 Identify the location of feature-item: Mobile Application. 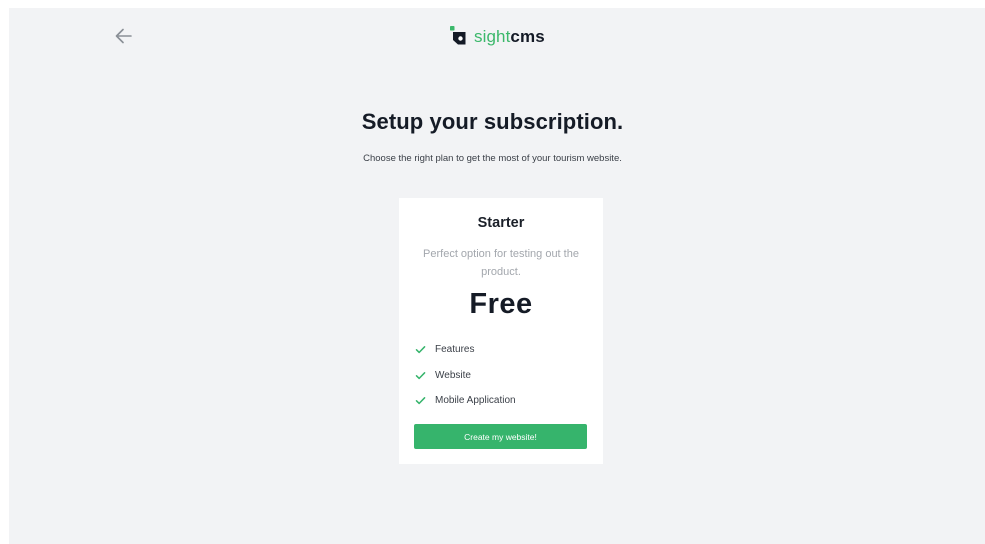
(465, 401).